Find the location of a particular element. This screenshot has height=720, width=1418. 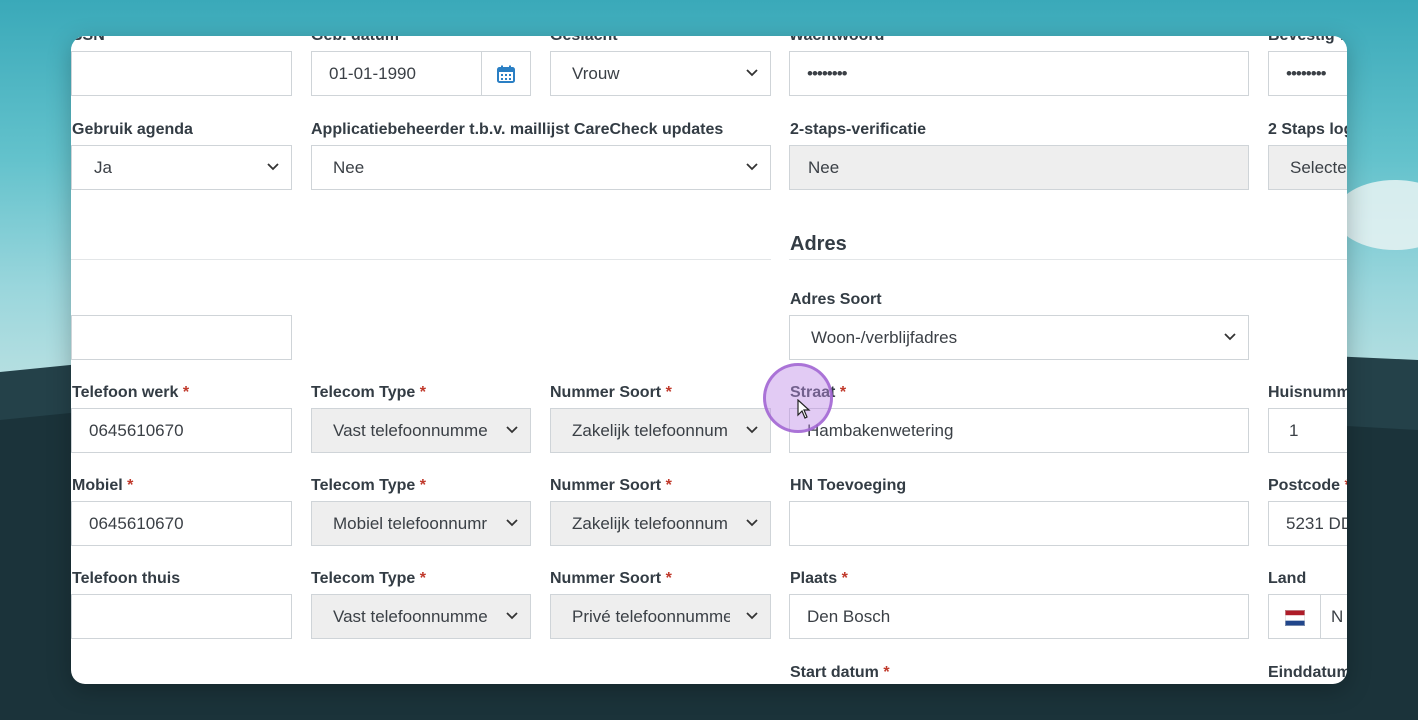

admin-value: Nee is located at coordinates (349, 167).